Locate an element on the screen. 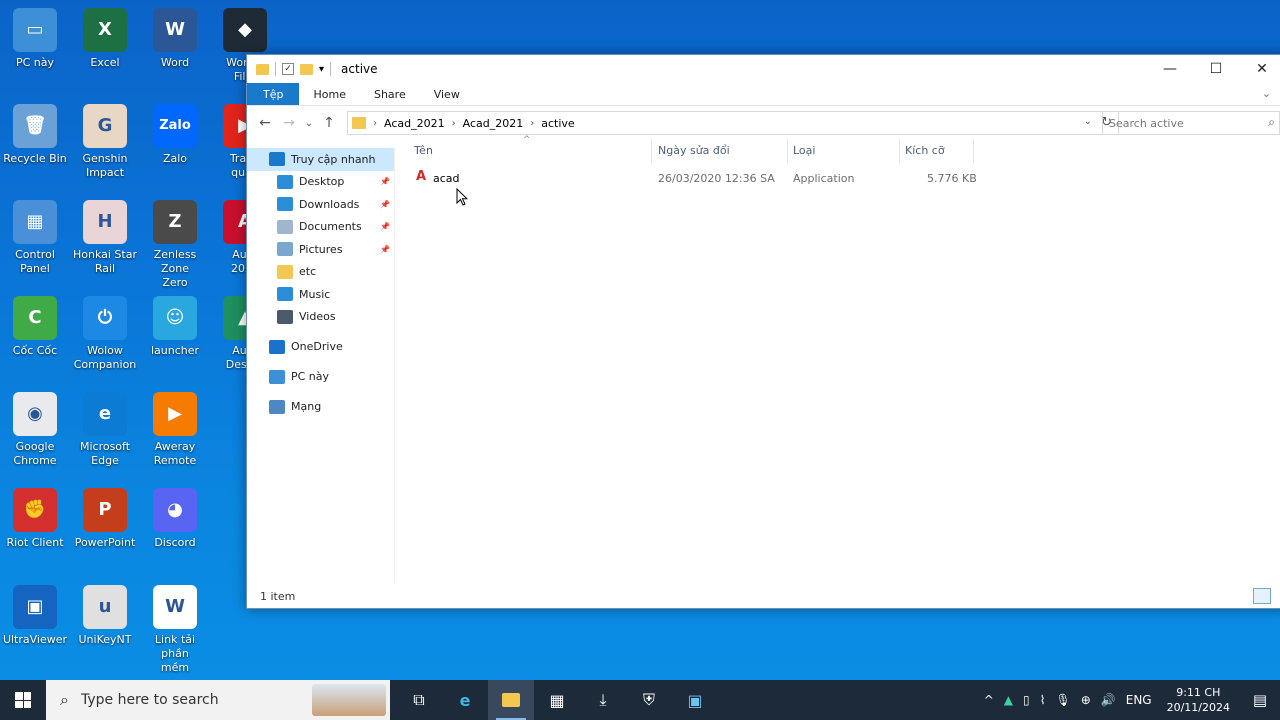  chevron-up-icon: ^ is located at coordinates (989, 700).